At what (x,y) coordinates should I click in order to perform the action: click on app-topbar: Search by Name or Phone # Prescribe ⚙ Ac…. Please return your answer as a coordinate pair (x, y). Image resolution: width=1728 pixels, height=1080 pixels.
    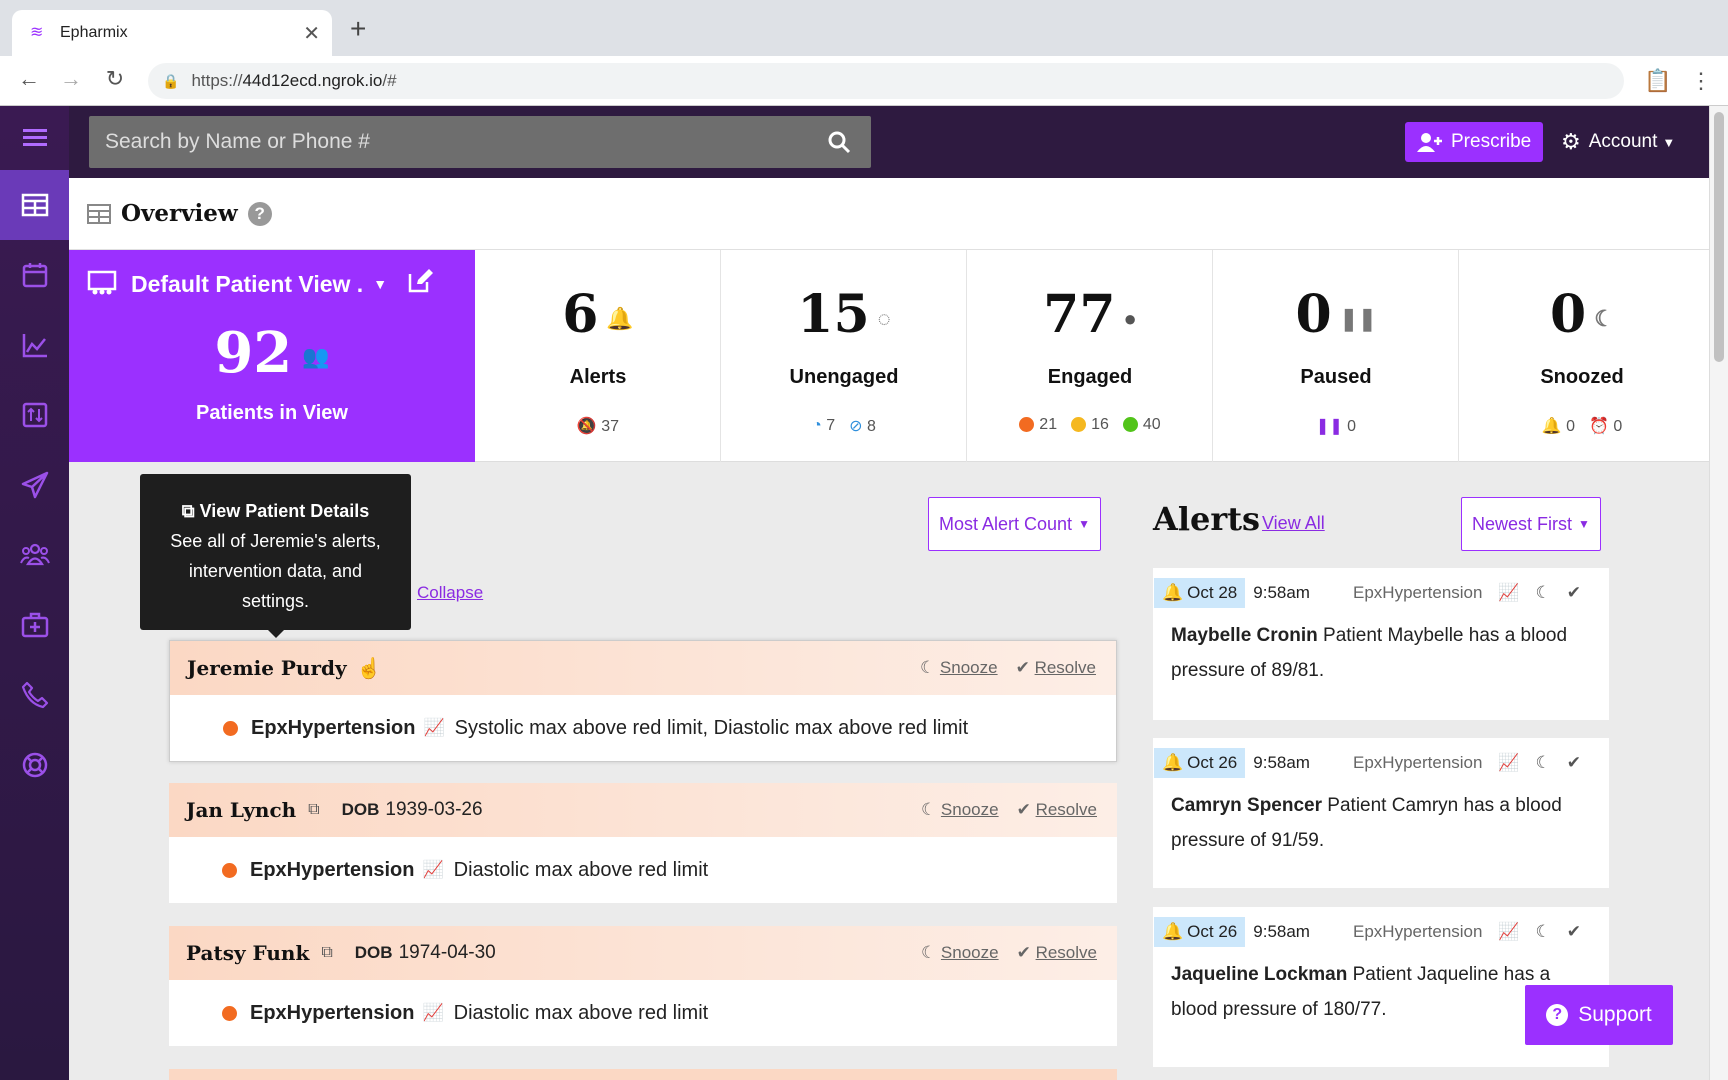
    Looking at the image, I should click on (889, 142).